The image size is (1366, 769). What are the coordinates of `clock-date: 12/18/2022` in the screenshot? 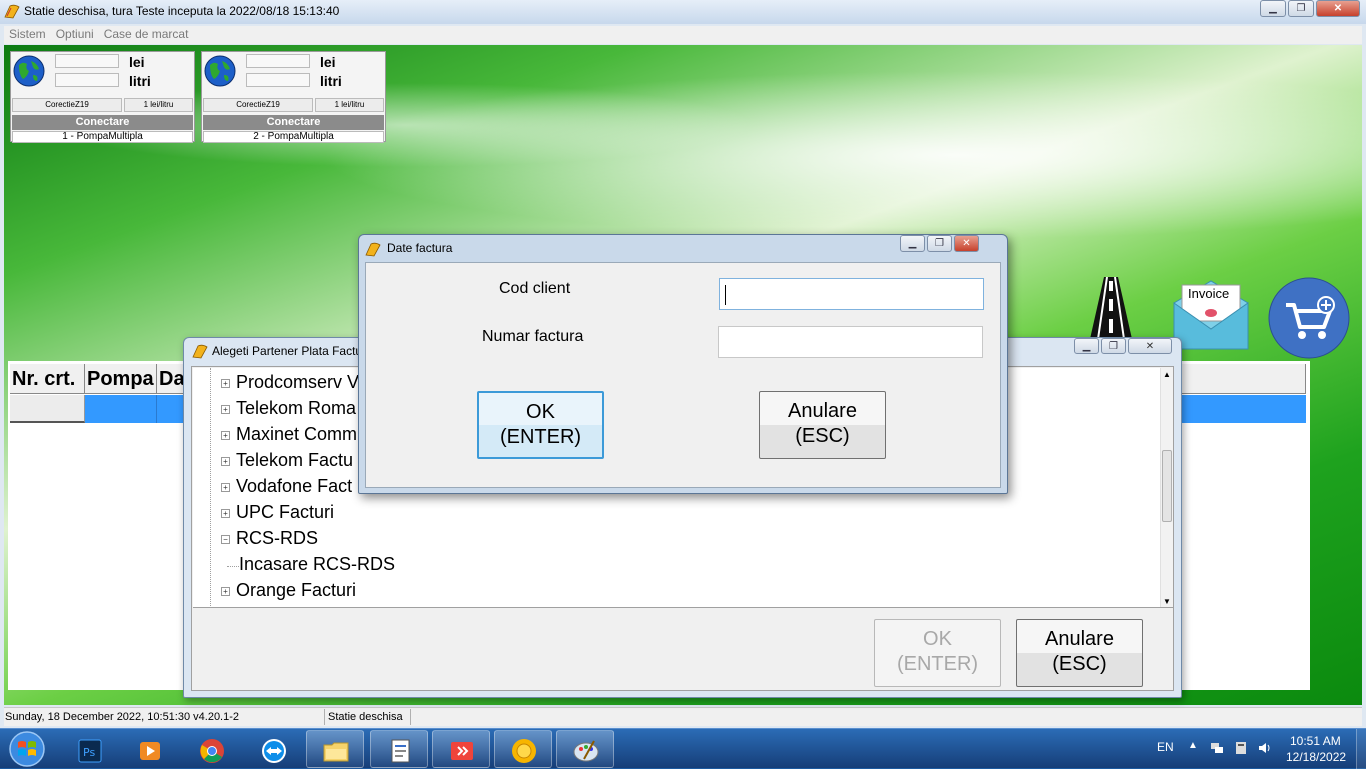 It's located at (1316, 757).